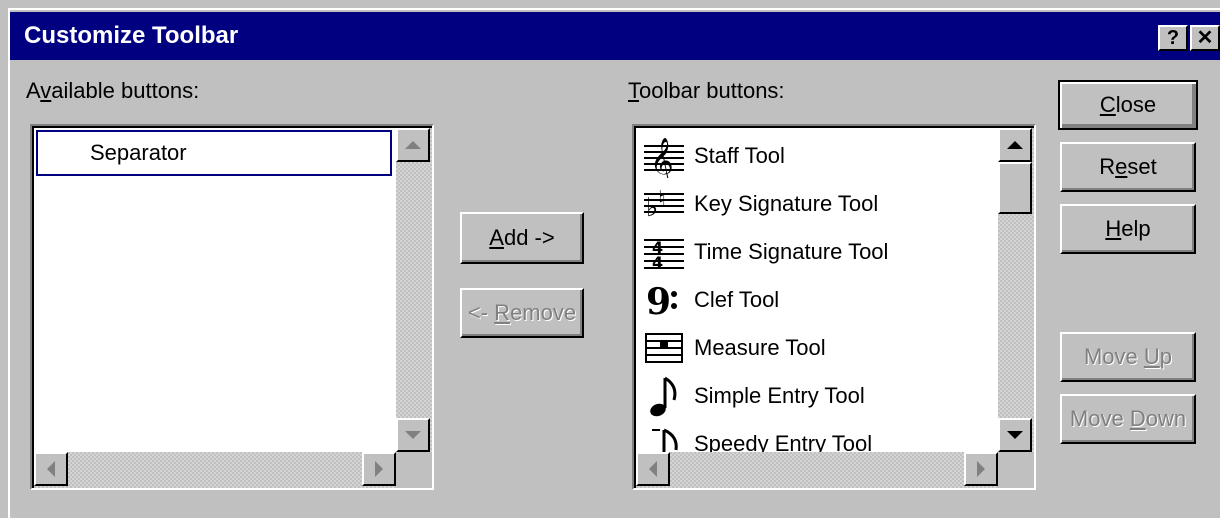  What do you see at coordinates (522, 313) in the screenshot?
I see `remove-button: <- Remove` at bounding box center [522, 313].